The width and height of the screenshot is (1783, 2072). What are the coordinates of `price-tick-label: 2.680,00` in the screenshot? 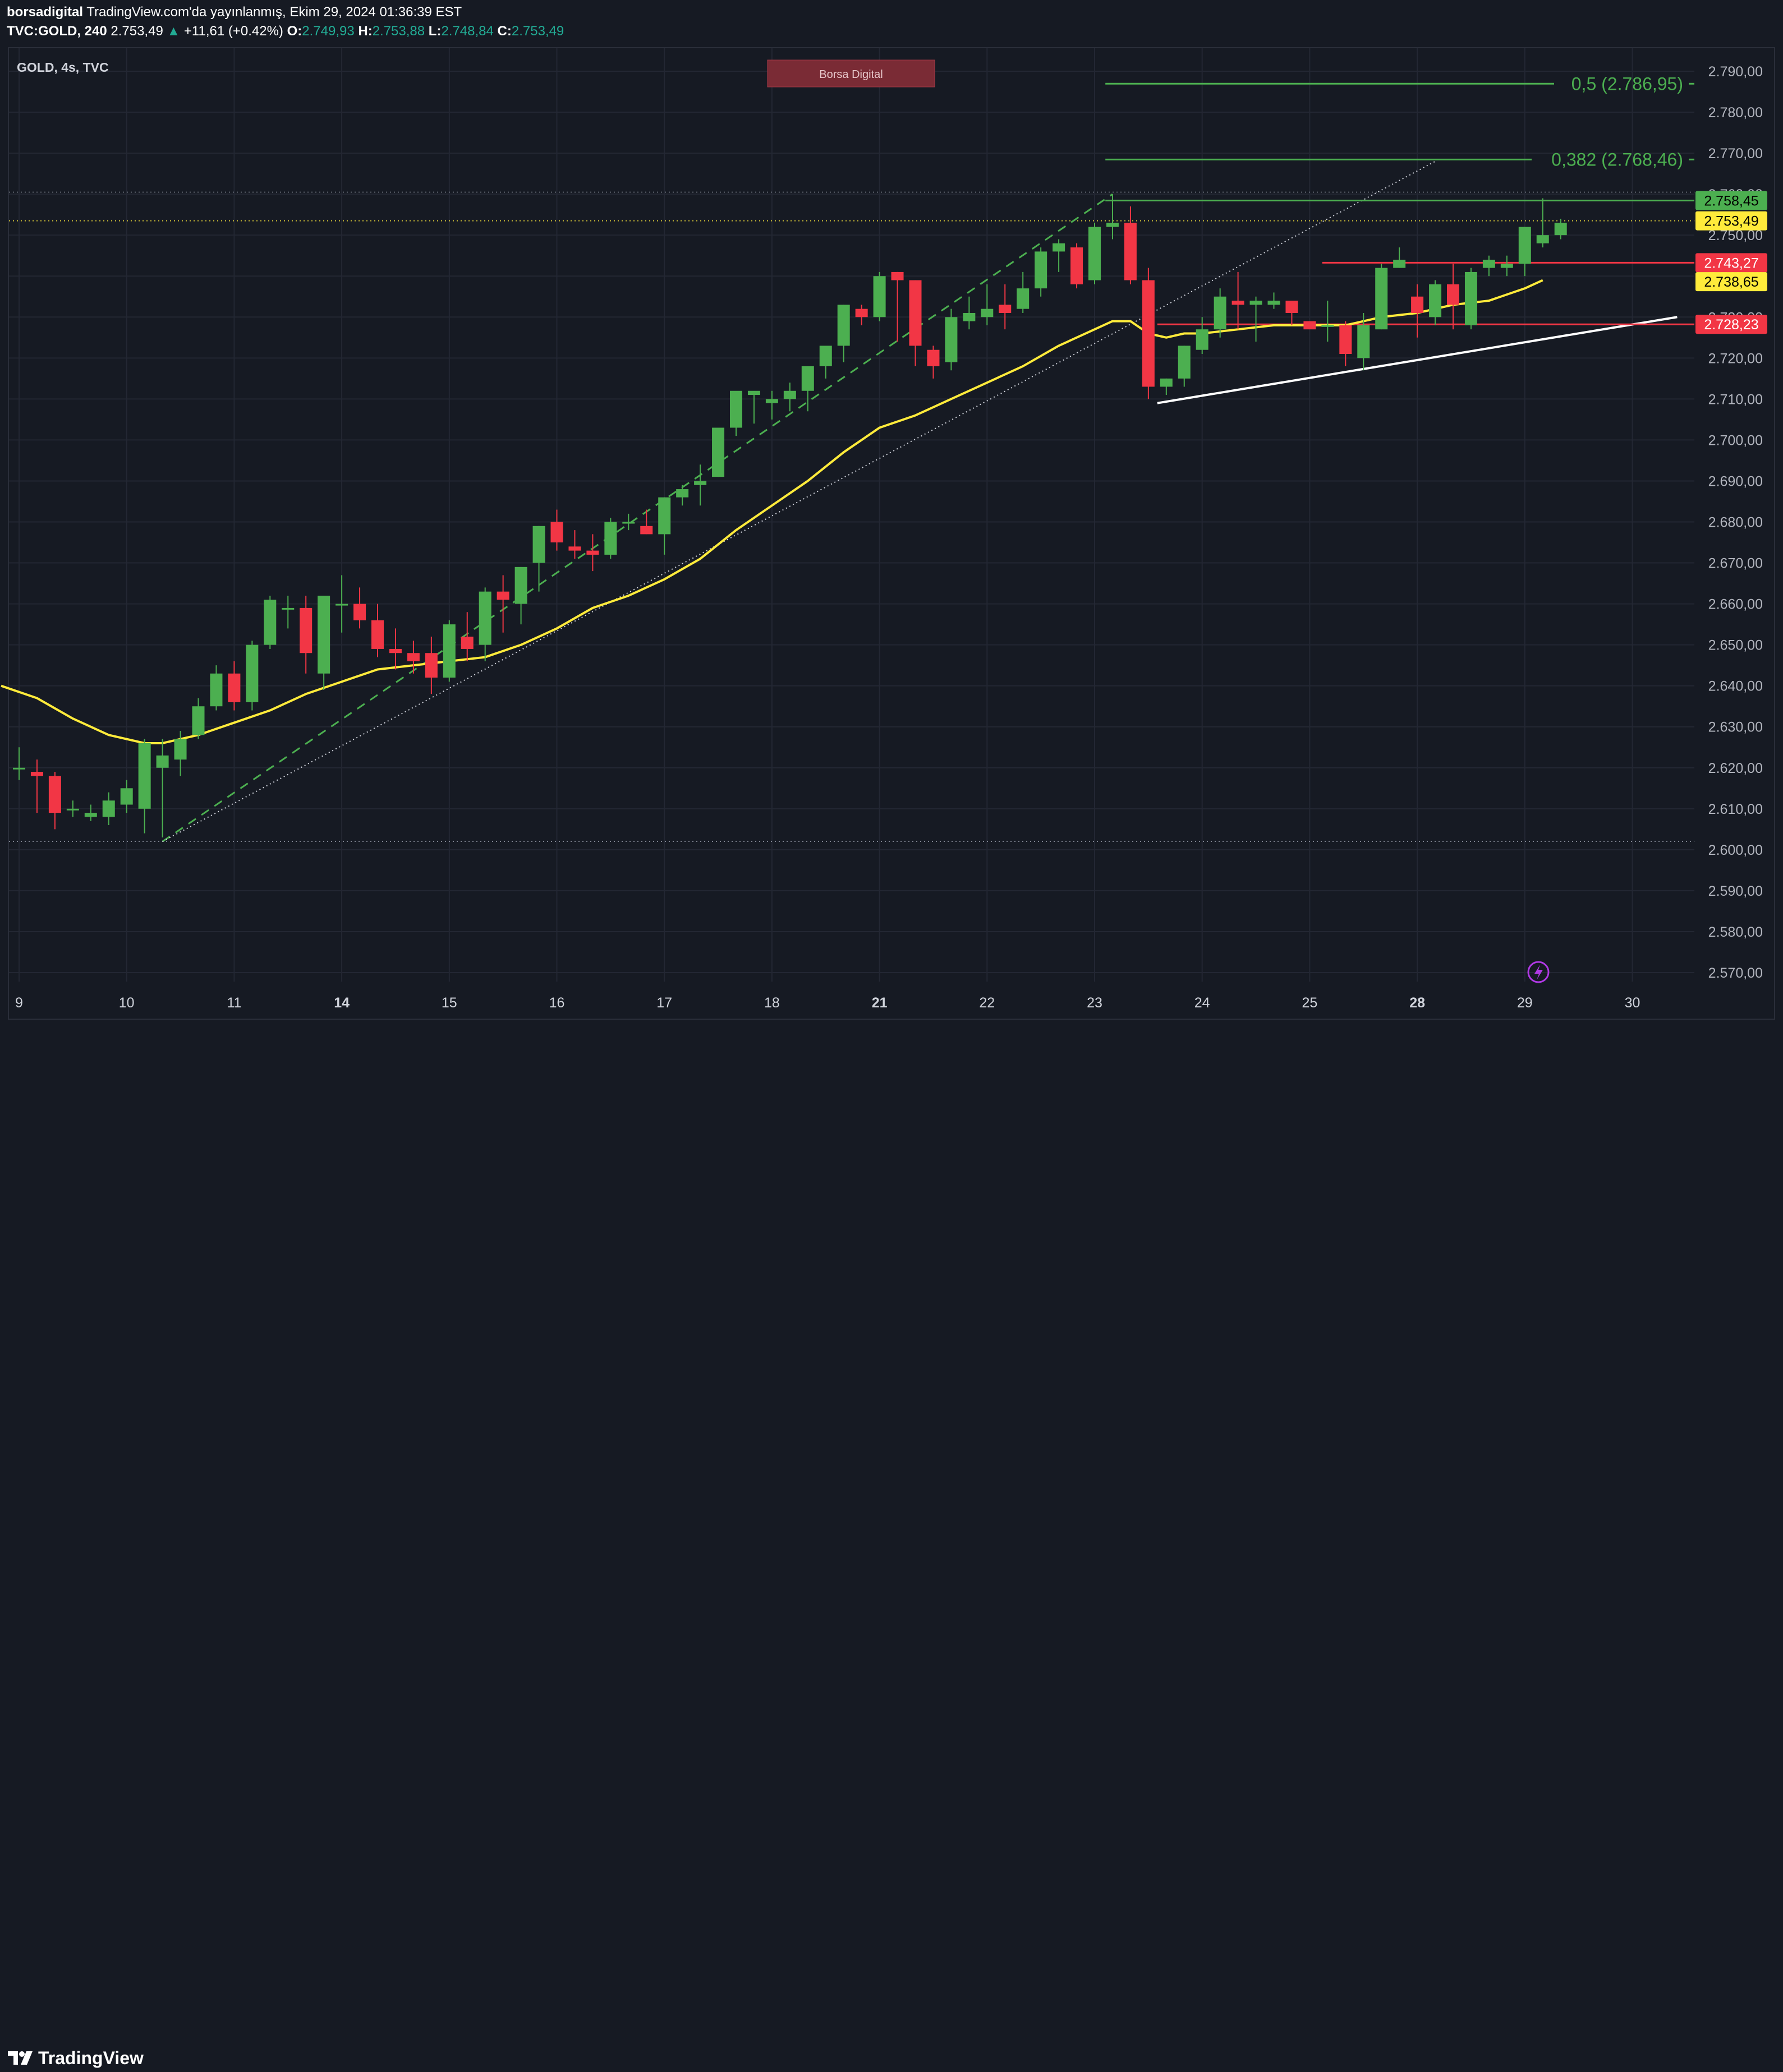 It's located at (1736, 523).